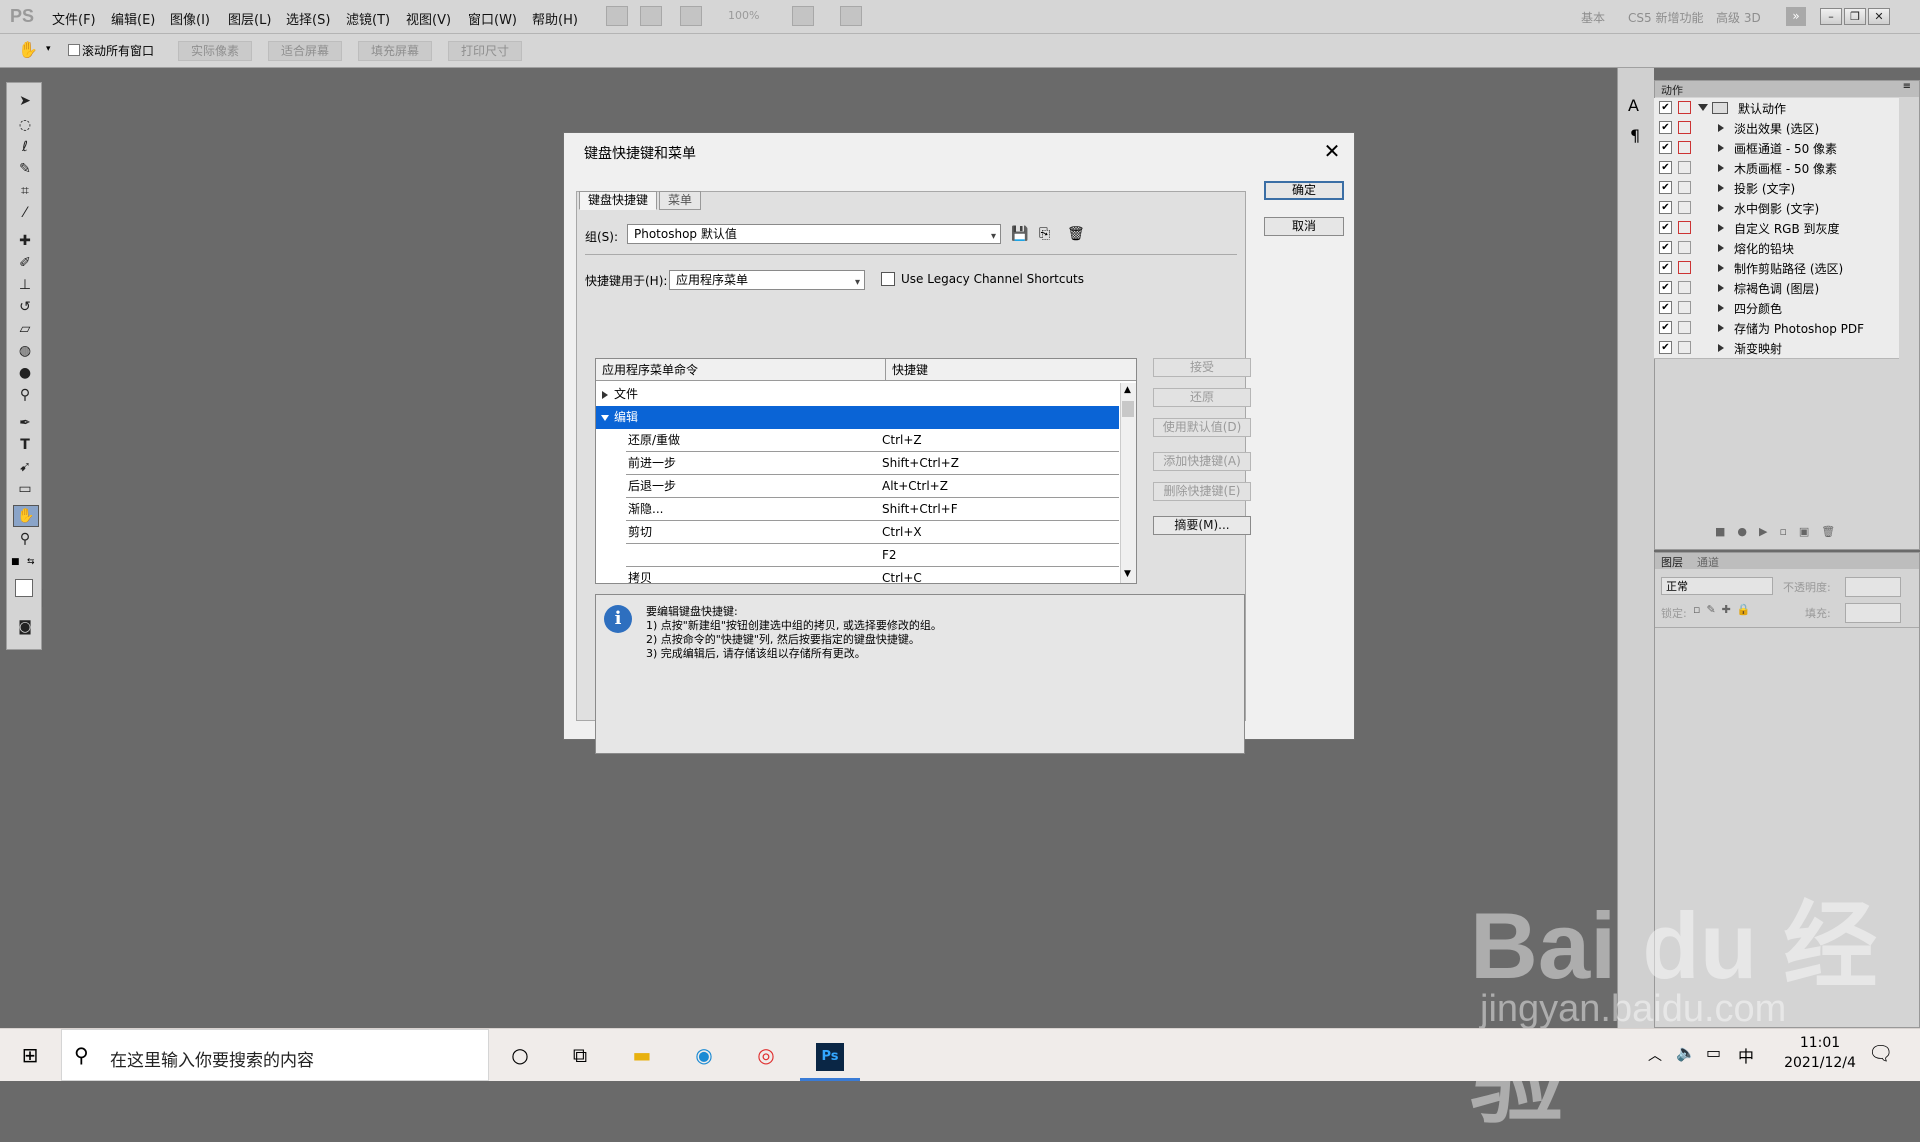  What do you see at coordinates (1076, 234) in the screenshot?
I see `delete-set-icon: 🗑` at bounding box center [1076, 234].